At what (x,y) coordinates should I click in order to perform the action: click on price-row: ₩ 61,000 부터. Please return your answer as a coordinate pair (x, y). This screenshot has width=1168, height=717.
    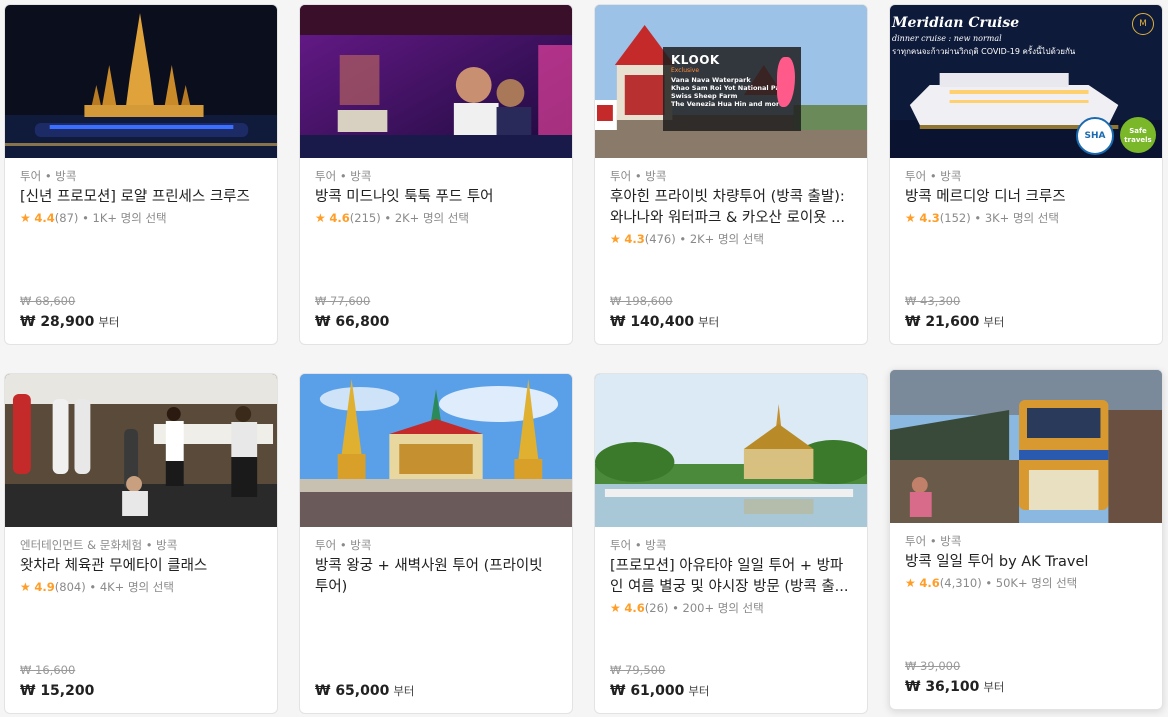
    Looking at the image, I should click on (660, 689).